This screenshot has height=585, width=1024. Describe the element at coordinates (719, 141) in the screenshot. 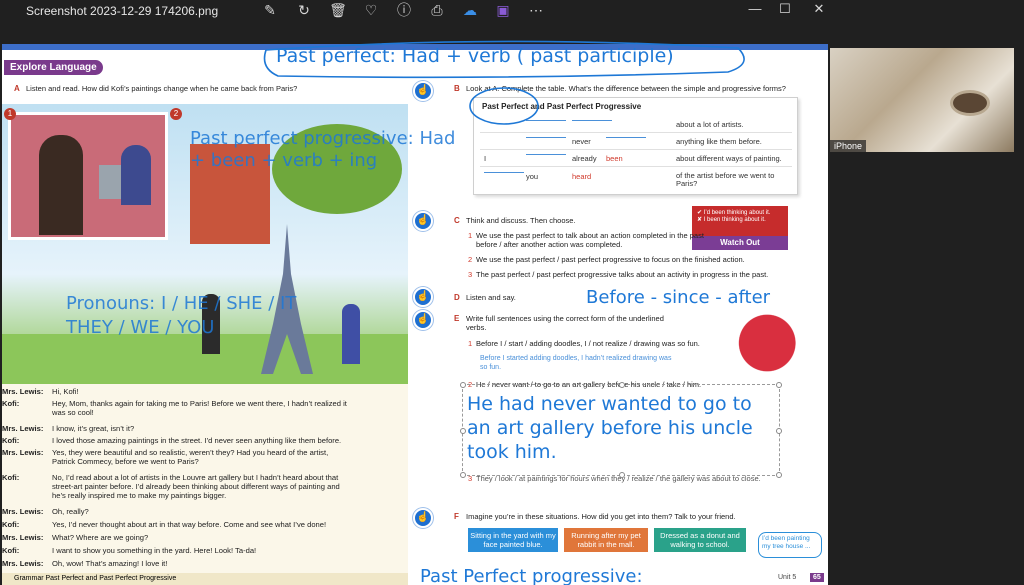

I see `cell: anything like them before.` at that location.